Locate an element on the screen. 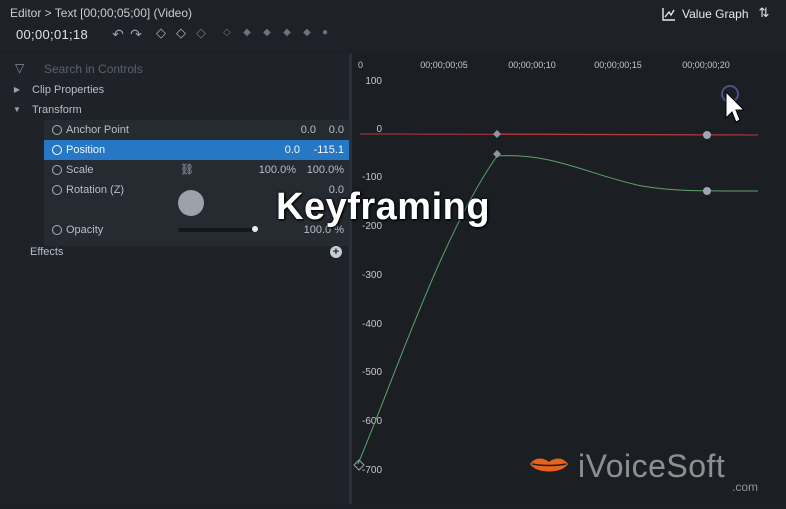 This screenshot has height=509, width=786. param-value-x: 100.0% is located at coordinates (273, 170).